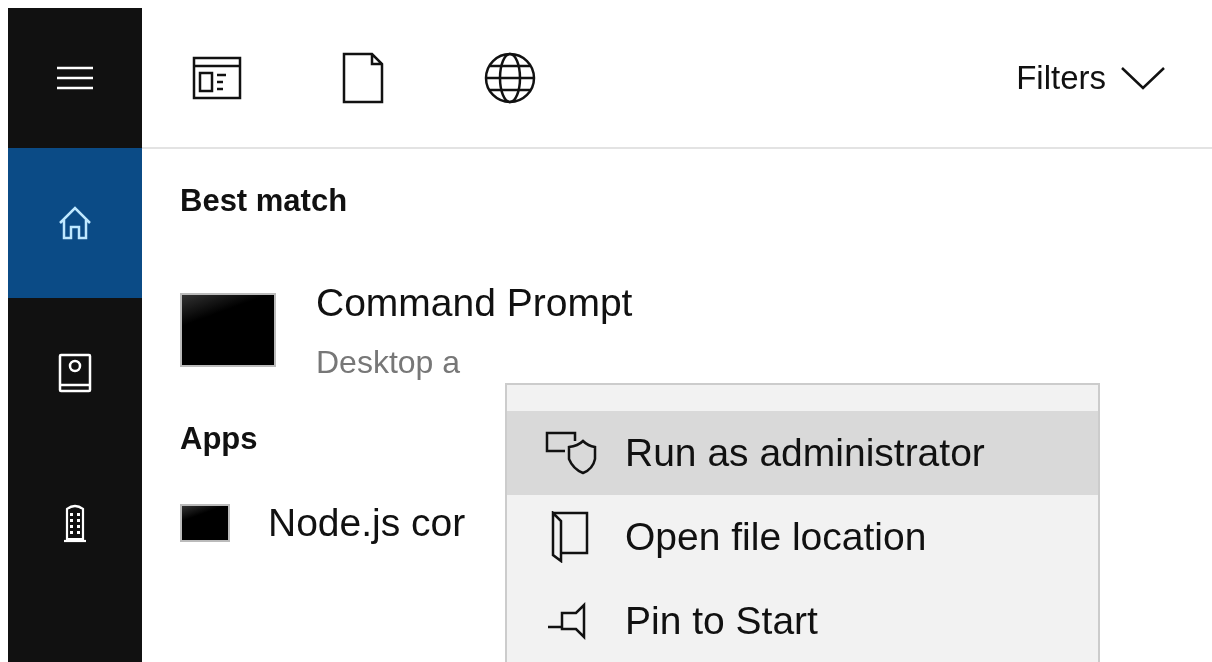 The width and height of the screenshot is (1212, 662). What do you see at coordinates (1091, 77) in the screenshot?
I see `filters-button: Filters` at bounding box center [1091, 77].